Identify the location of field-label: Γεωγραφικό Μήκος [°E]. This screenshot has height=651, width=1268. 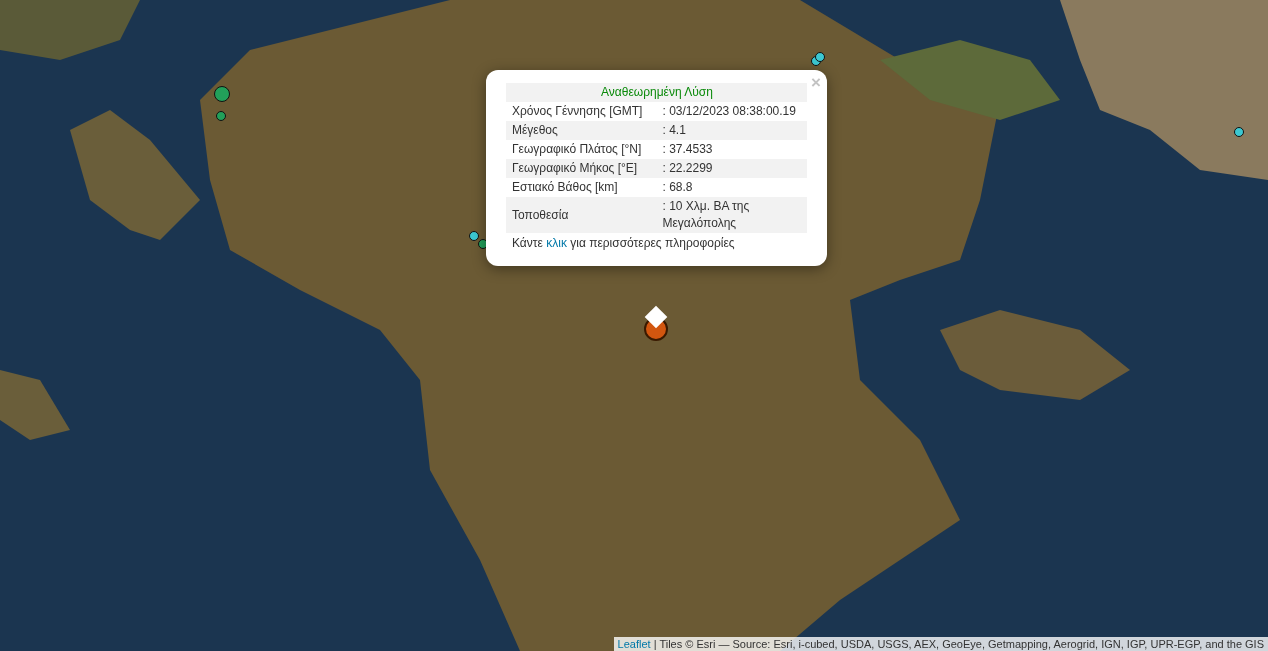
(581, 168).